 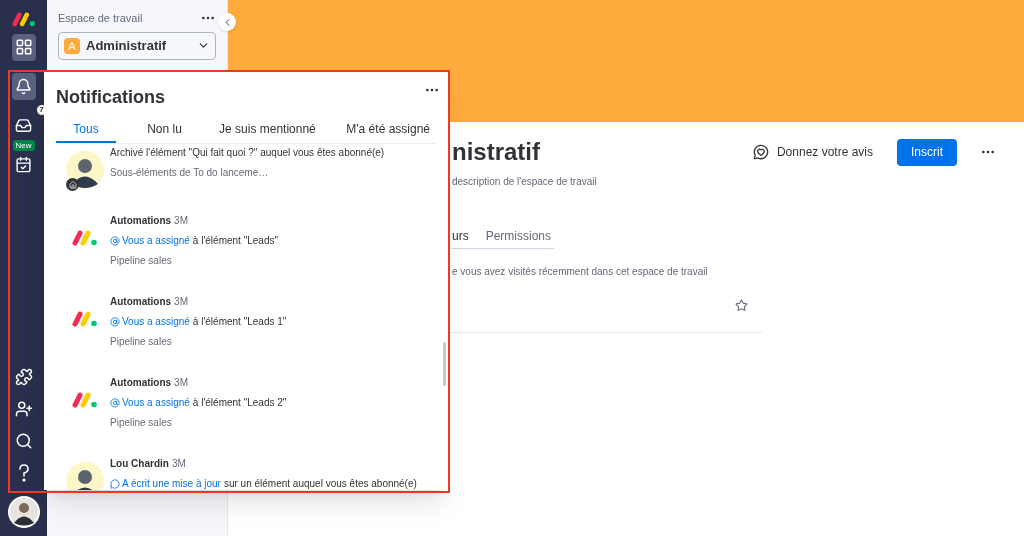 What do you see at coordinates (100, 18) in the screenshot?
I see `workspace-label: Espace de travail` at bounding box center [100, 18].